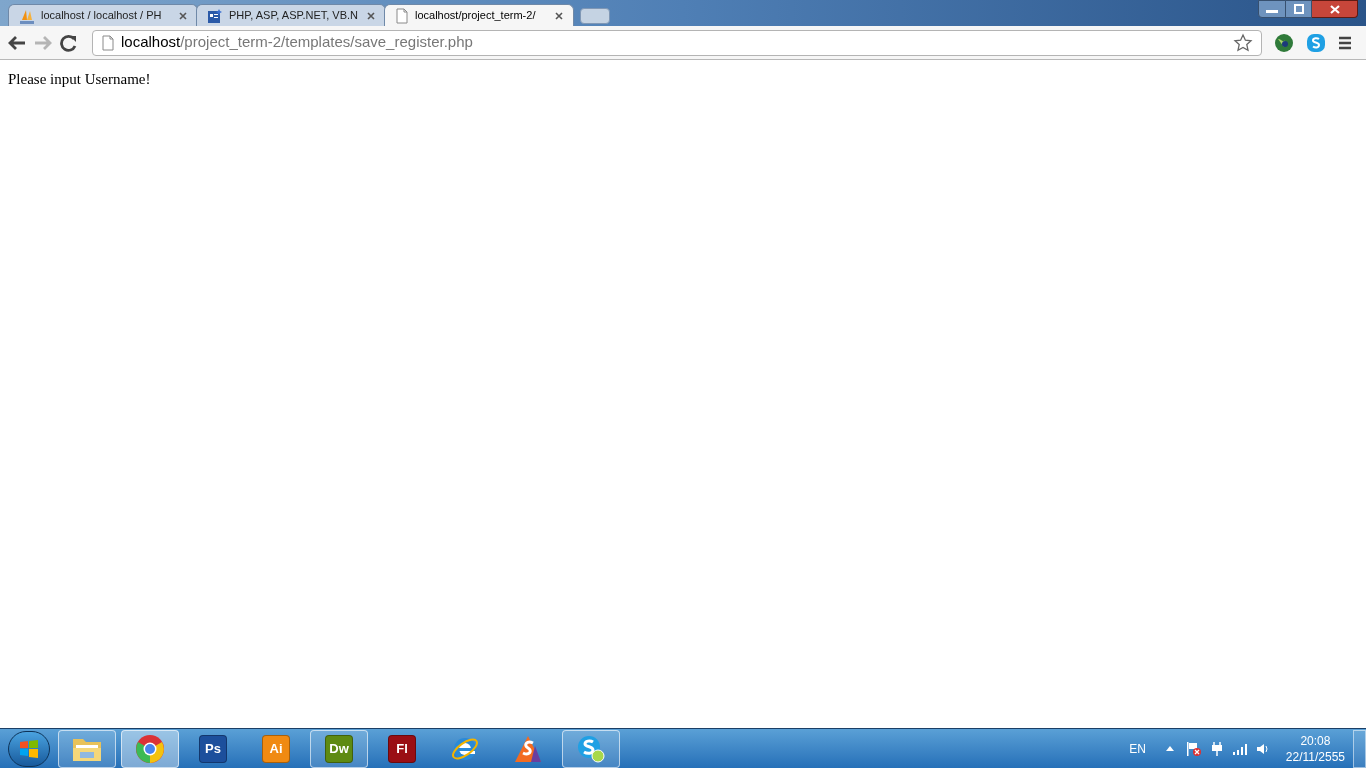  I want to click on clock-time: 20:08, so click(1315, 740).